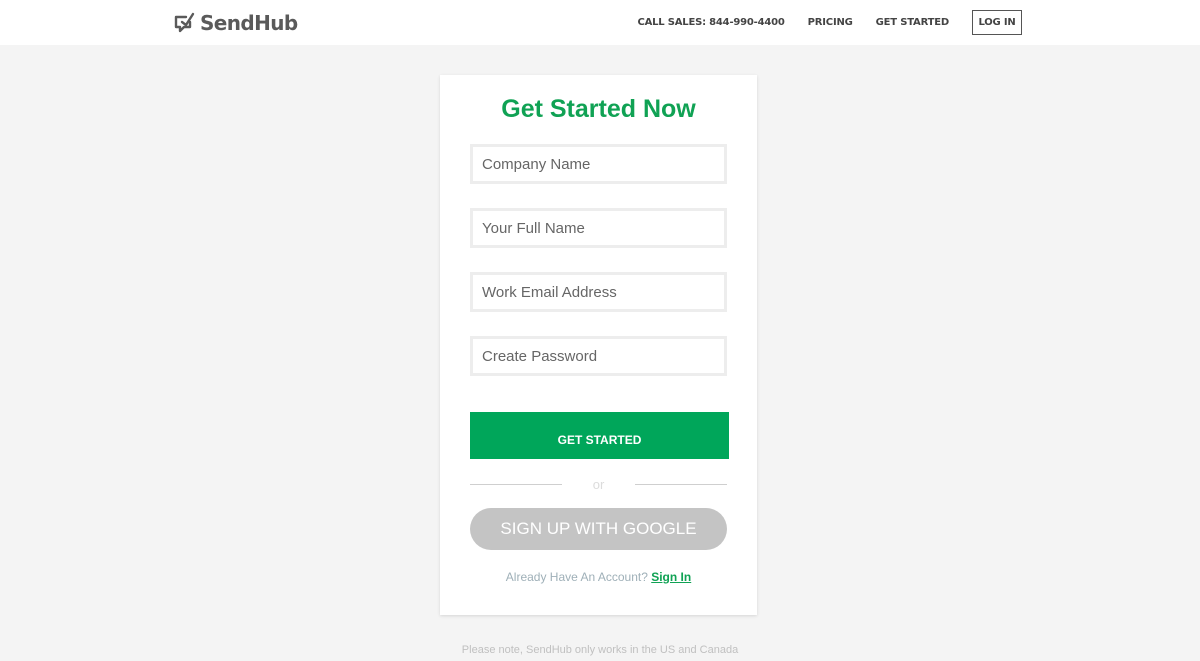 The image size is (1200, 661). I want to click on brand-name: SendHub, so click(249, 23).